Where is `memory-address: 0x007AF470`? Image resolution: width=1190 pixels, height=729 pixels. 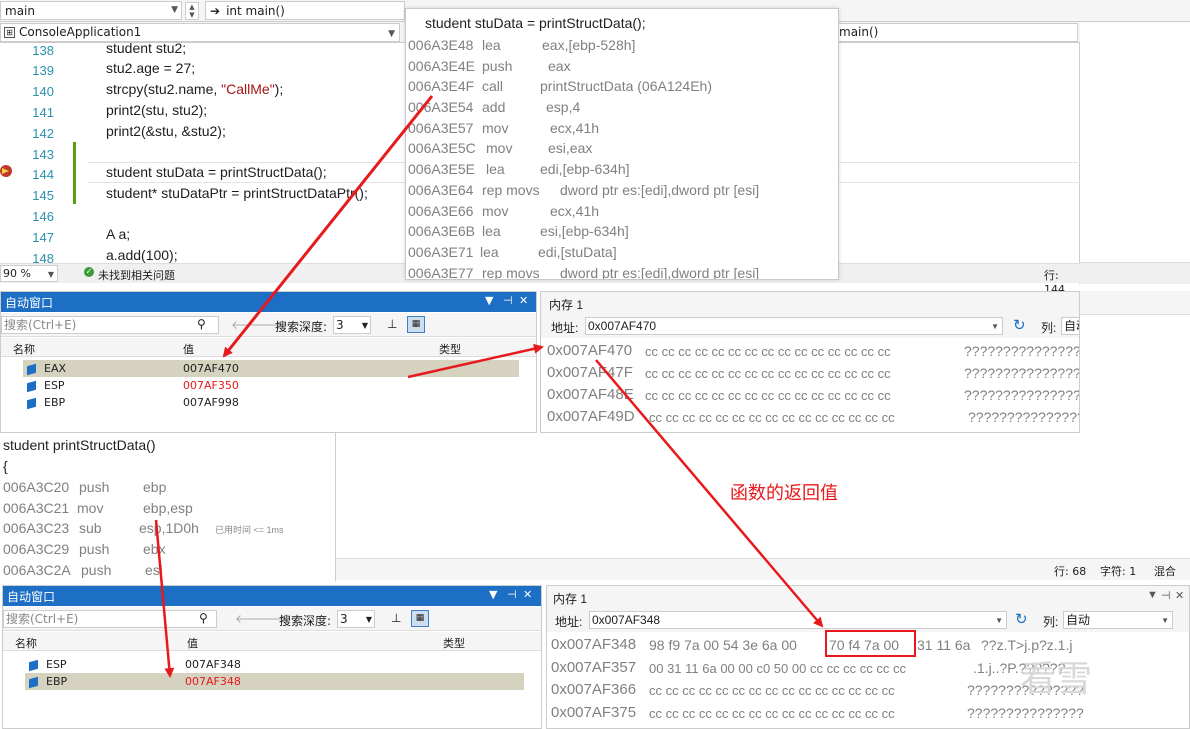
memory-address: 0x007AF470 is located at coordinates (590, 350).